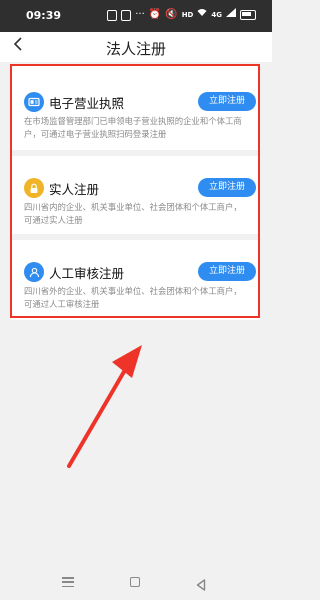 The height and width of the screenshot is (600, 320). I want to click on back-triangle-icon, so click(201, 585).